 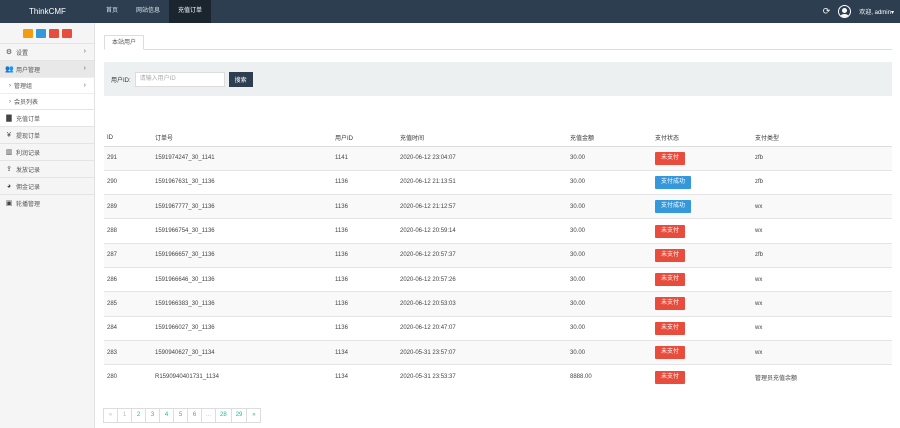 I want to click on table-cell: 1591966657_30_1136, so click(x=242, y=255).